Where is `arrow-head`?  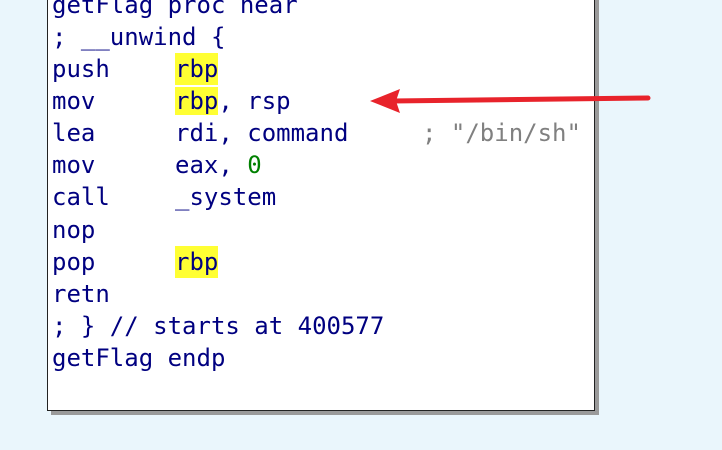
arrow-head is located at coordinates (385, 101).